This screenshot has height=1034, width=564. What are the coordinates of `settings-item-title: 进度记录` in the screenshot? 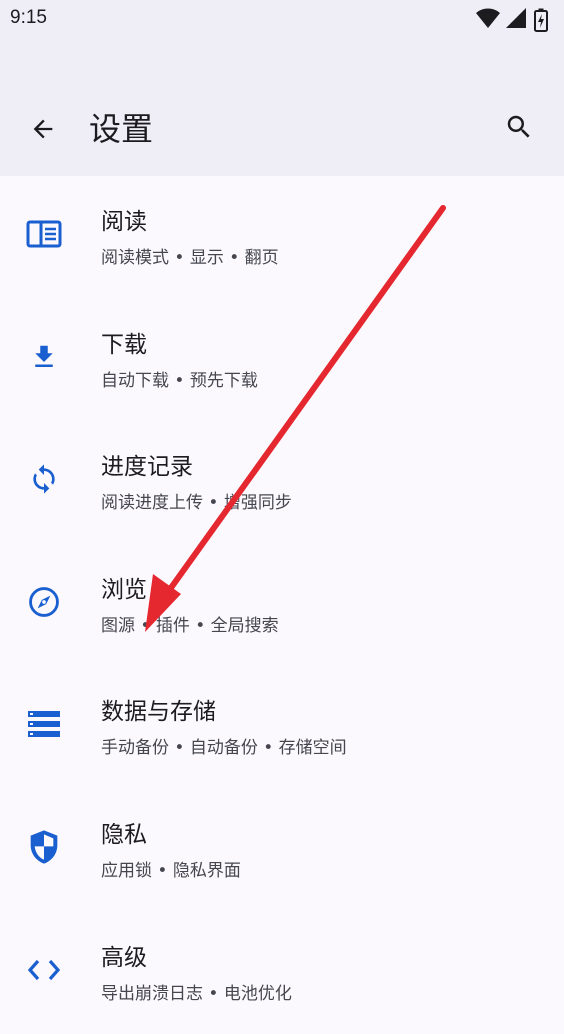 It's located at (147, 467).